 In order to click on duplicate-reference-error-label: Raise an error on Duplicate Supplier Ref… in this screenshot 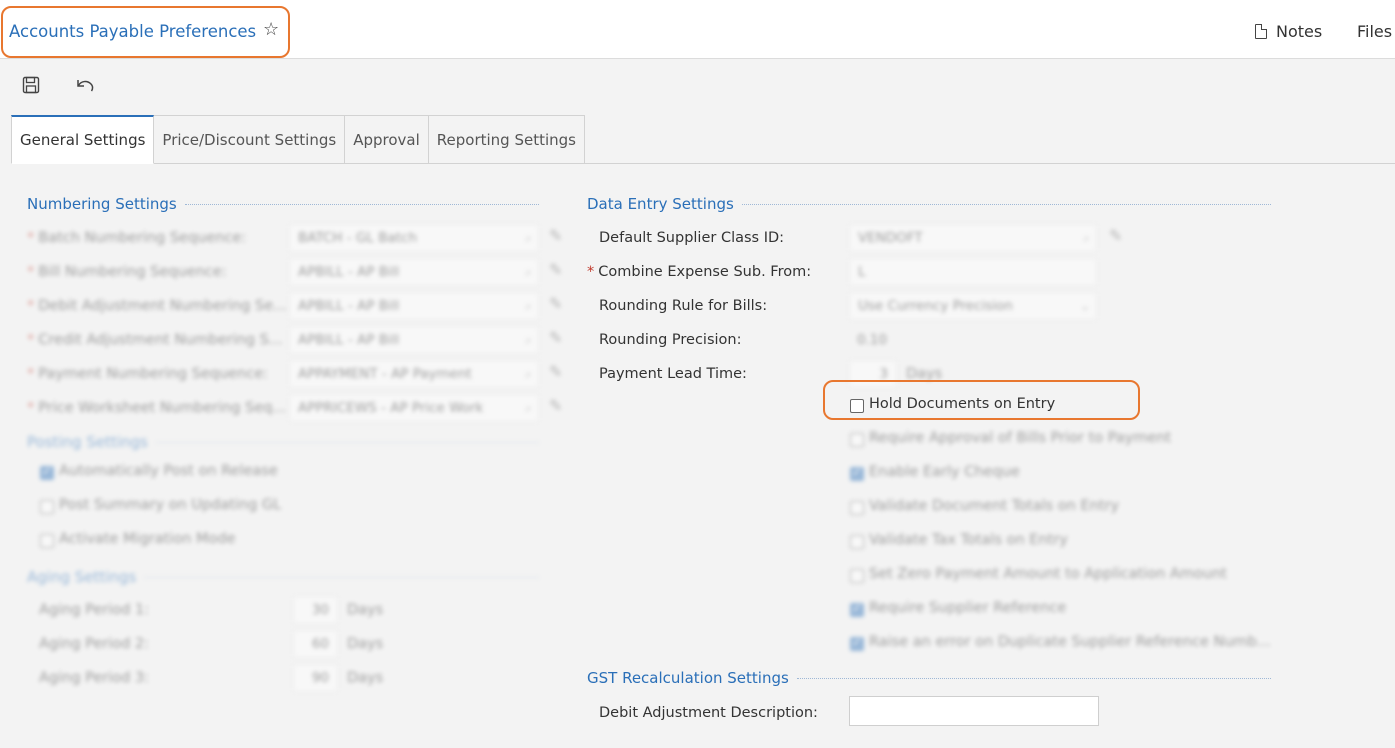, I will do `click(1070, 642)`.